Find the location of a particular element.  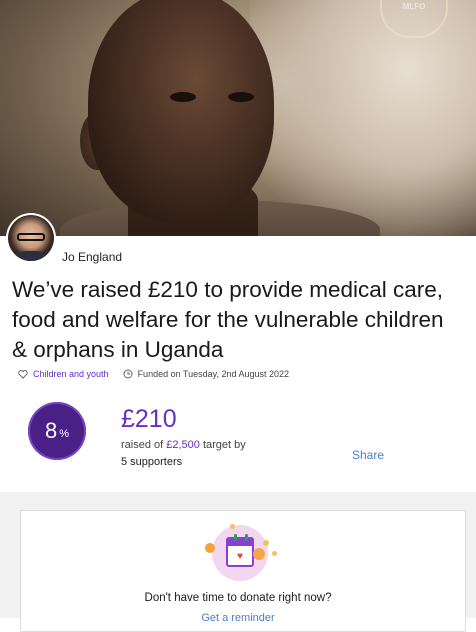

category-label: Children and youth is located at coordinates (71, 374).